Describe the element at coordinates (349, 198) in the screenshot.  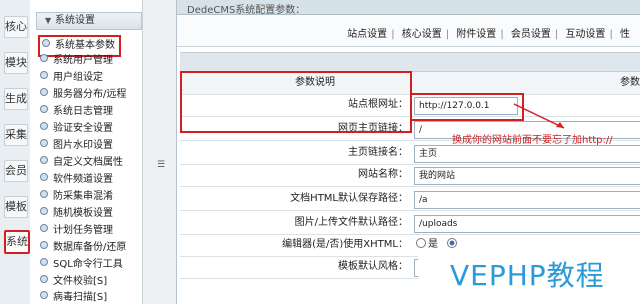
I see `row-label: 文档HTML默认保存路径：` at that location.